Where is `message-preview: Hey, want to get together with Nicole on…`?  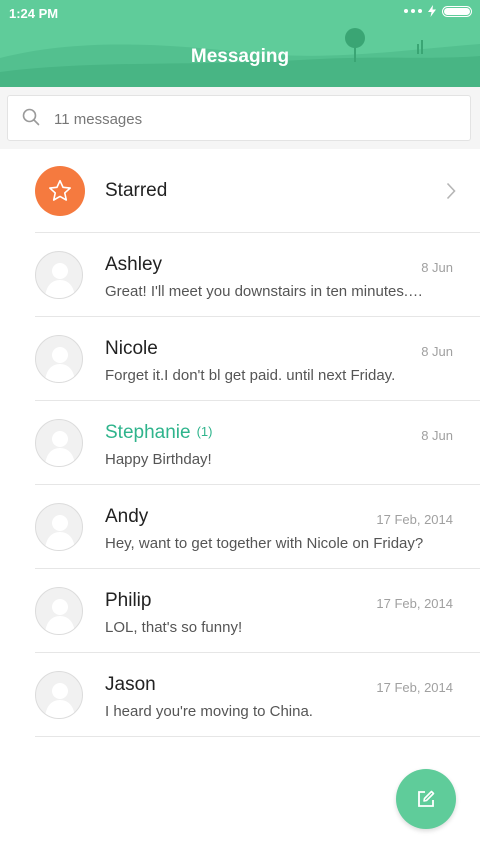
message-preview: Hey, want to get together with Nicole on… is located at coordinates (264, 543).